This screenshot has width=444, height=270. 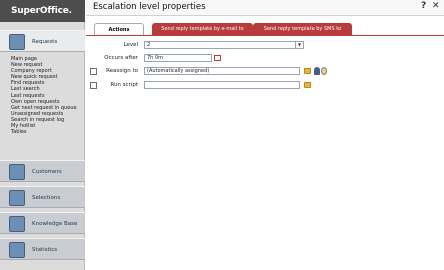 What do you see at coordinates (202, 29) in the screenshot?
I see `tab-send-email: Send reply template by e-mail to` at bounding box center [202, 29].